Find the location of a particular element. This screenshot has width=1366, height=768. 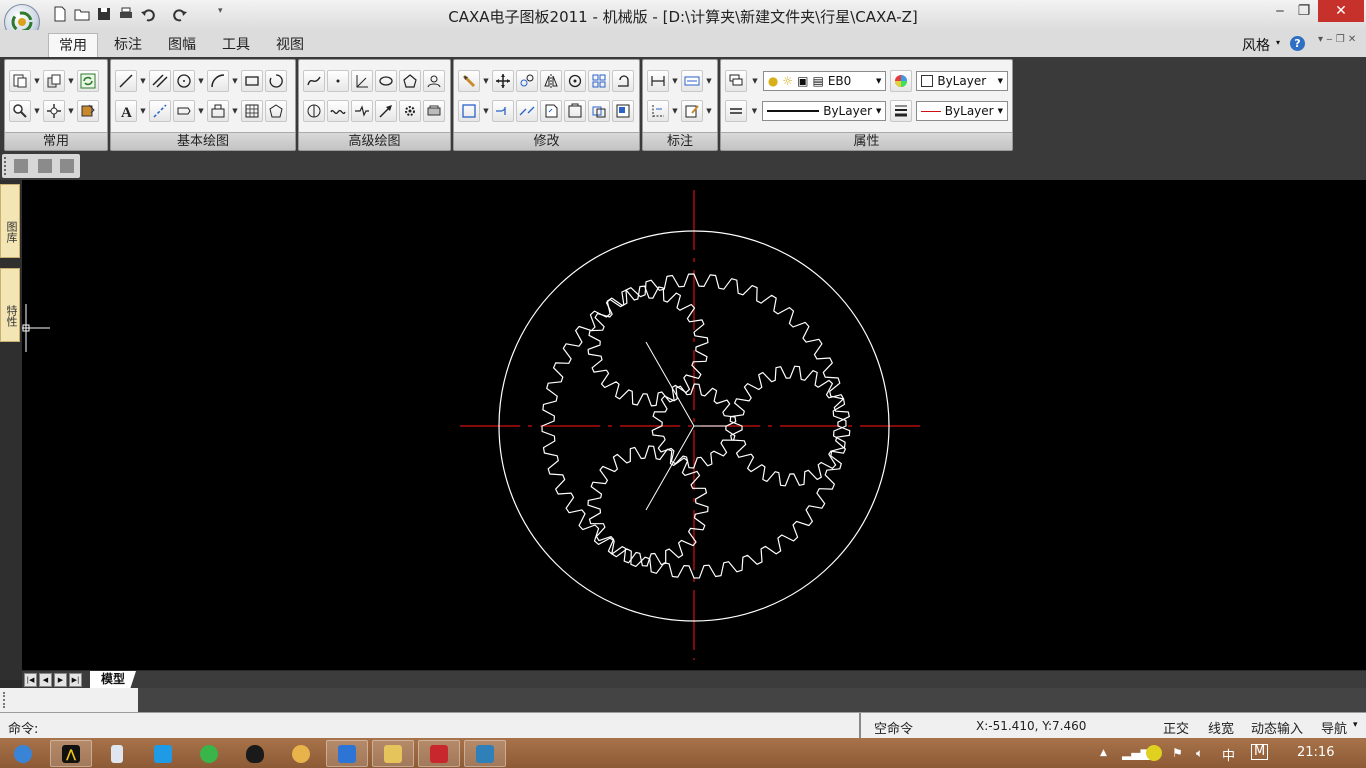

tab-tools: 工具 is located at coordinates (236, 45).